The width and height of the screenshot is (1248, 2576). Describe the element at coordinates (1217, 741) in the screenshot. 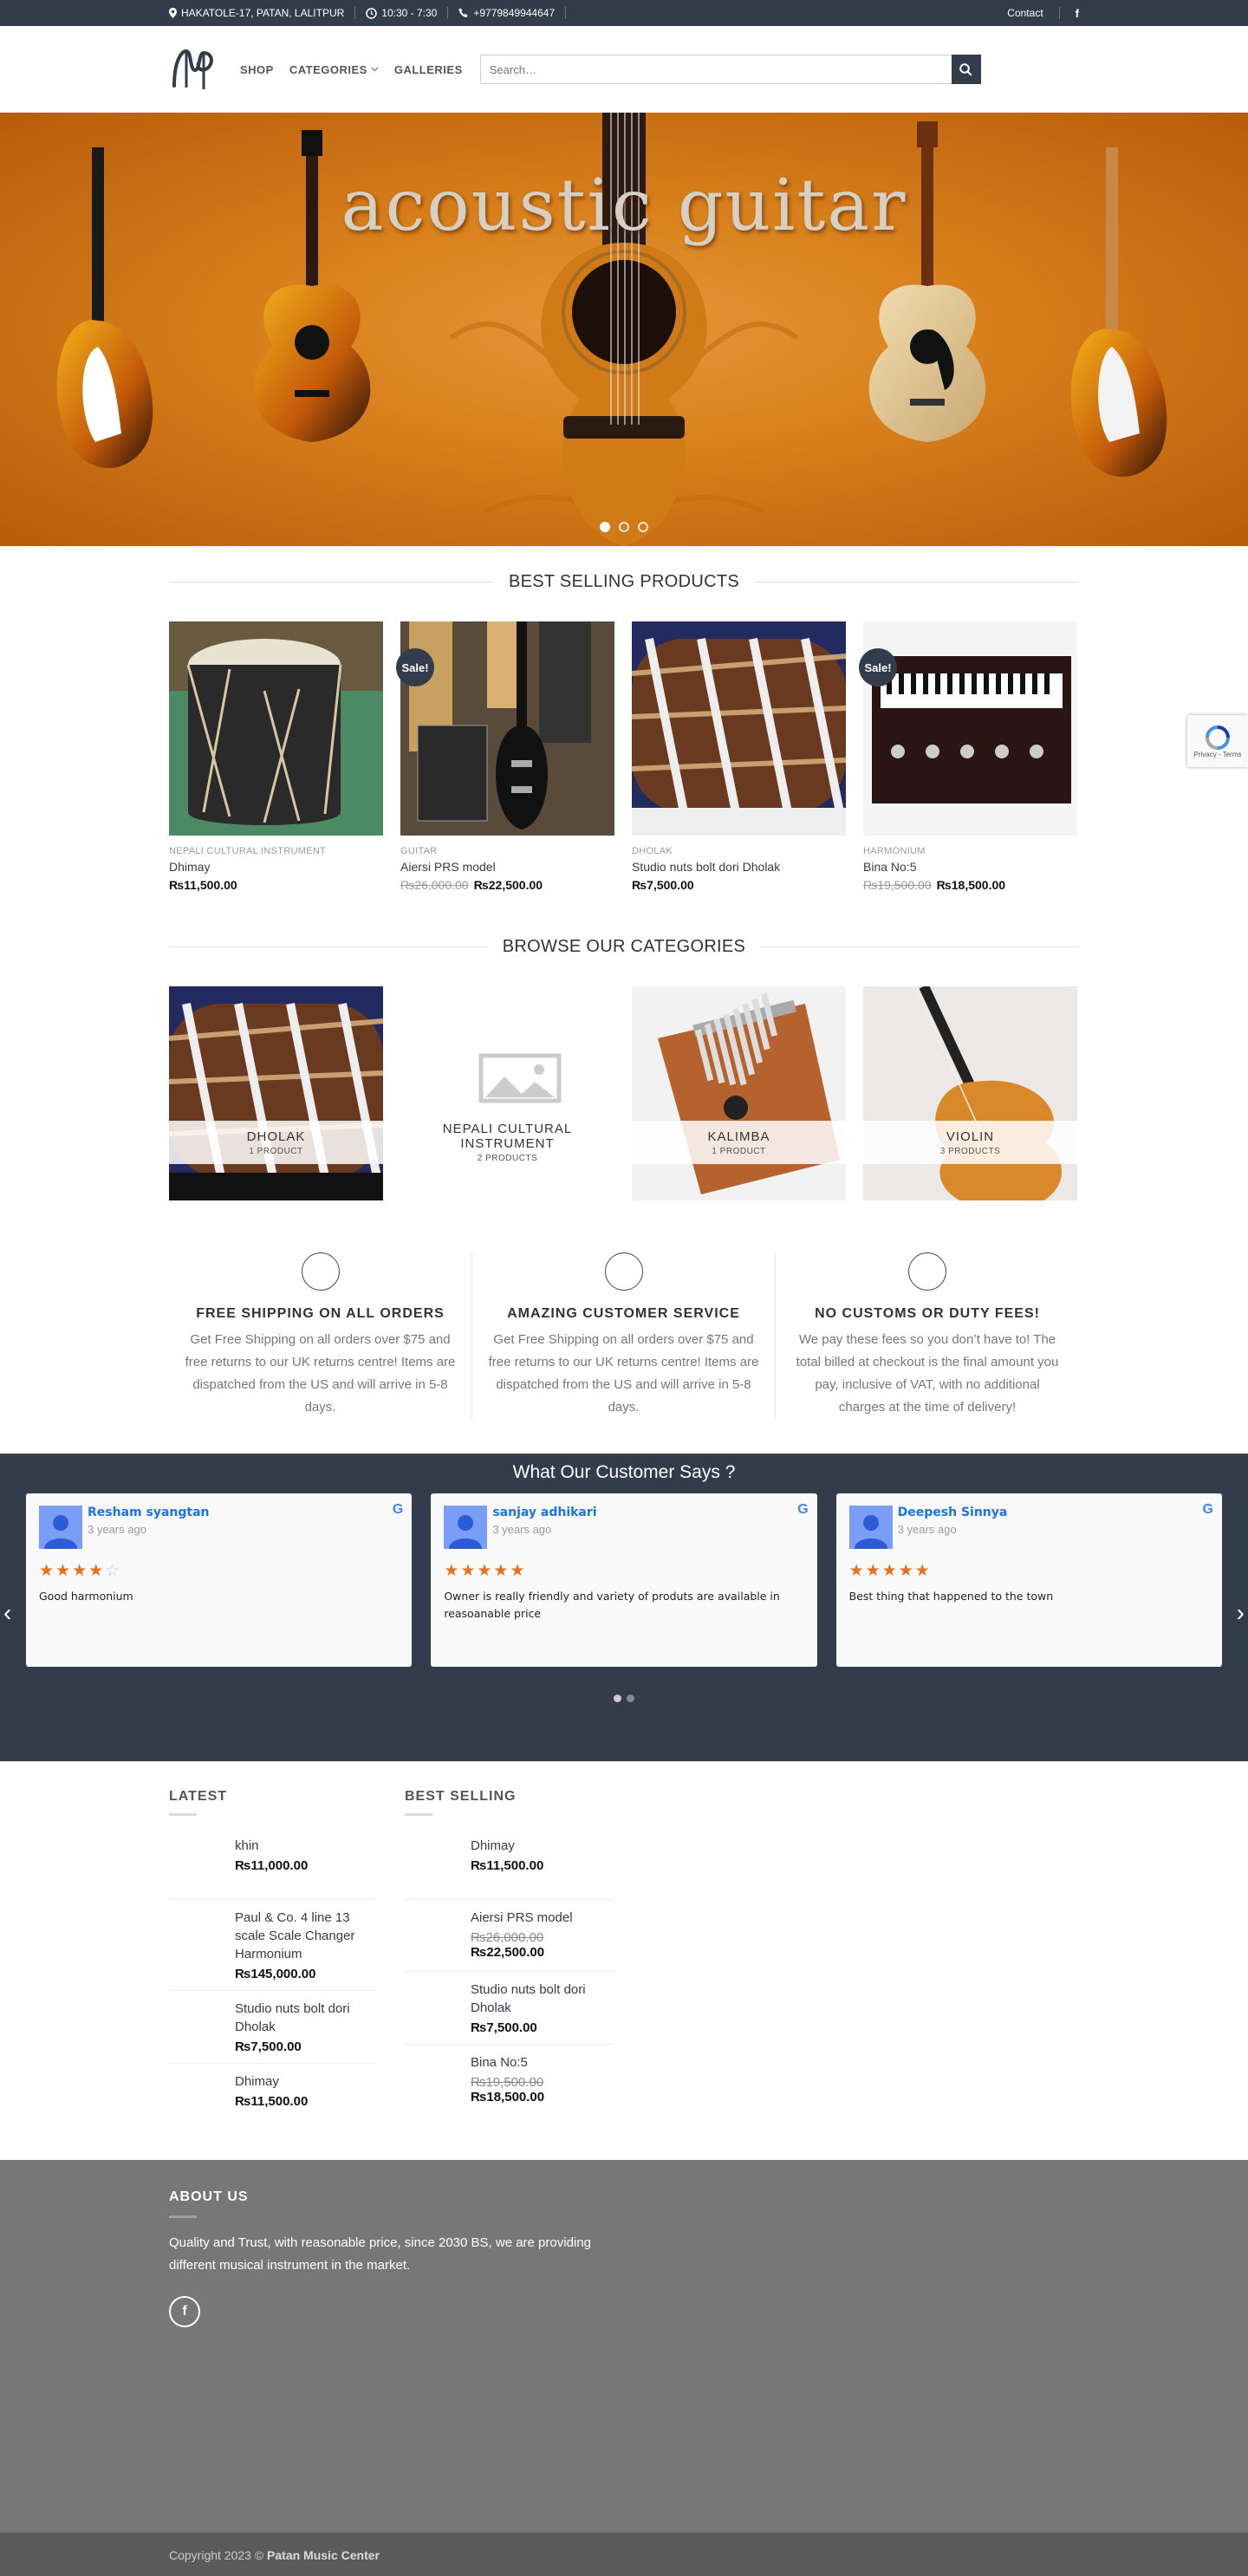

I see `recaptcha-badge: Privacy - Terms` at that location.